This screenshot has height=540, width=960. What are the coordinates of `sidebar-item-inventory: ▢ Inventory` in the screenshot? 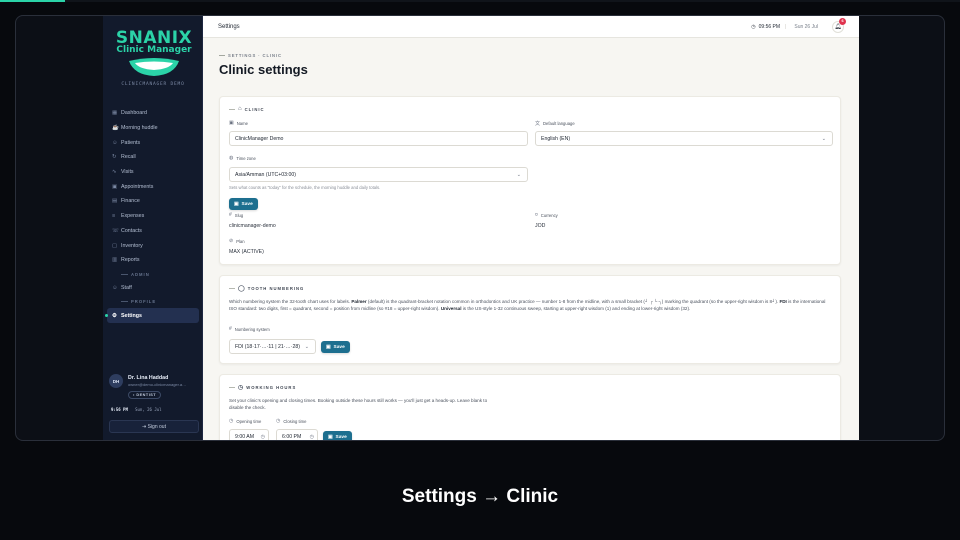 It's located at (153, 245).